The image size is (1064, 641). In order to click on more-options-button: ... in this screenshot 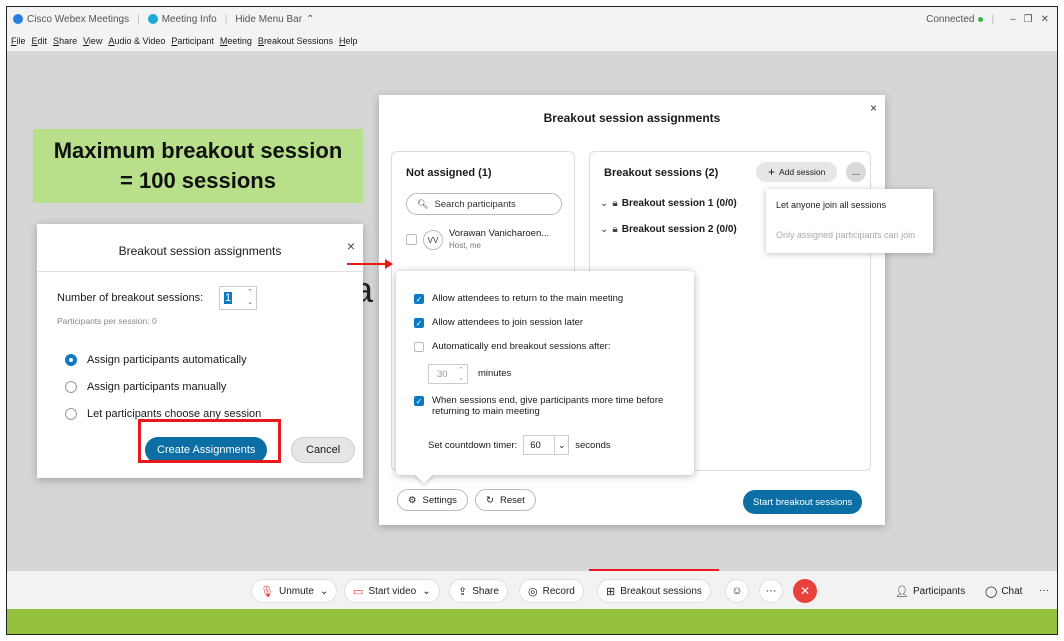, I will do `click(856, 172)`.